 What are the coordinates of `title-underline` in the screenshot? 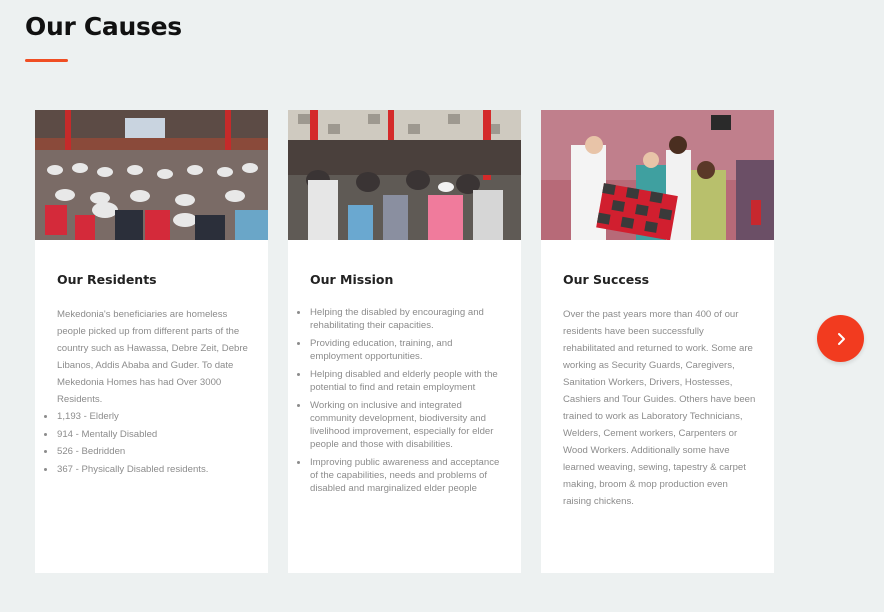 It's located at (46, 60).